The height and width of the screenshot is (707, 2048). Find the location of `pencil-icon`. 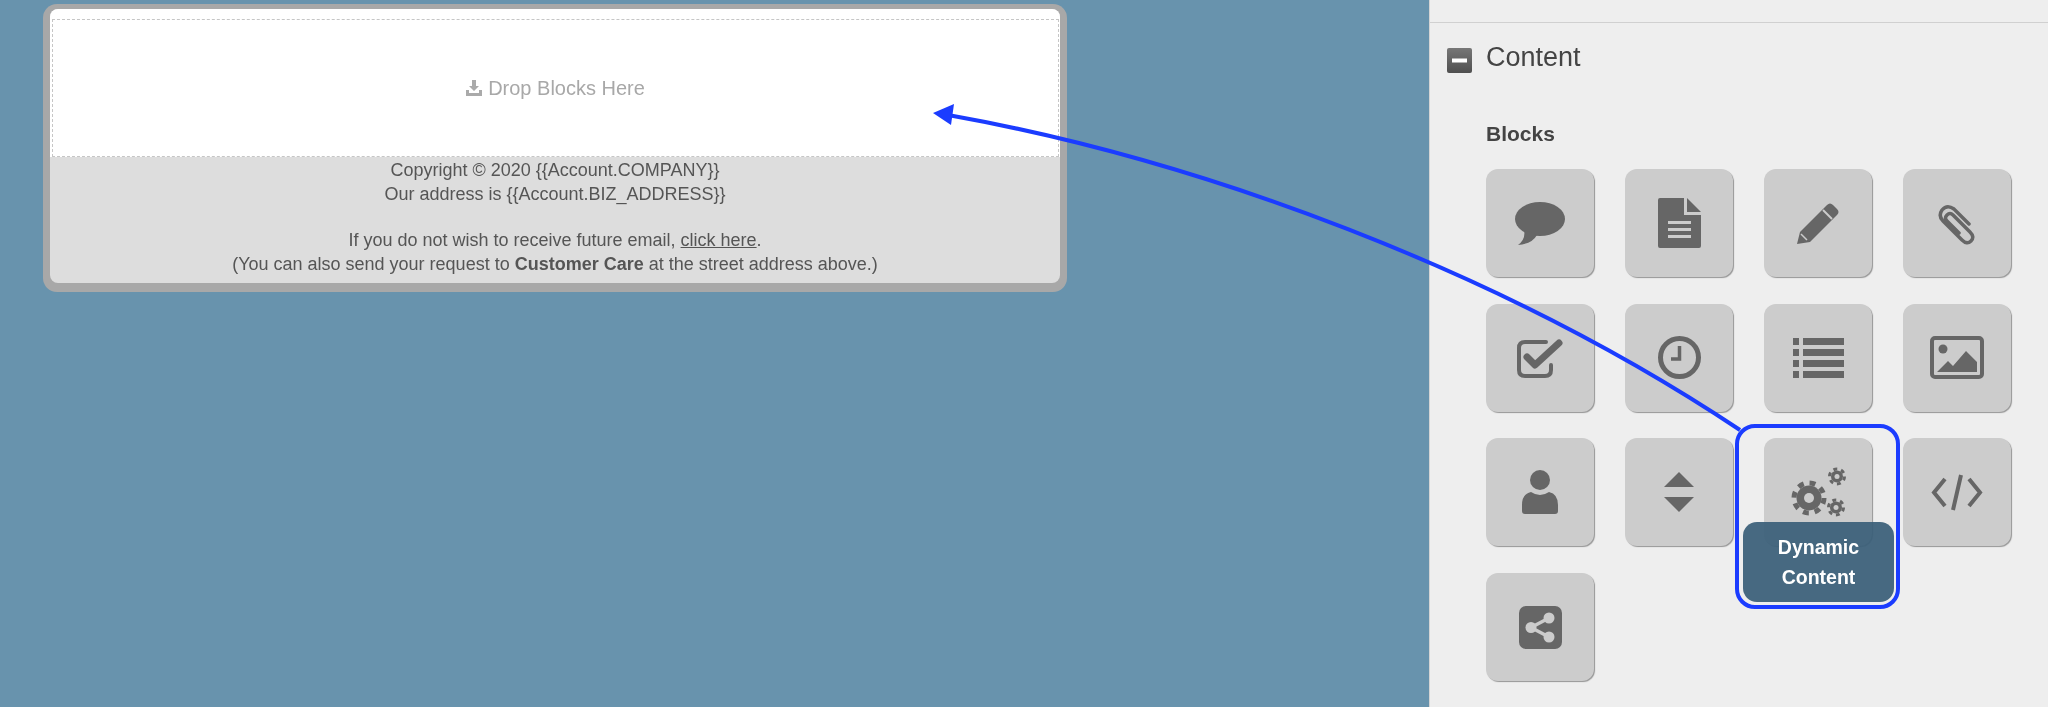

pencil-icon is located at coordinates (1818, 223).